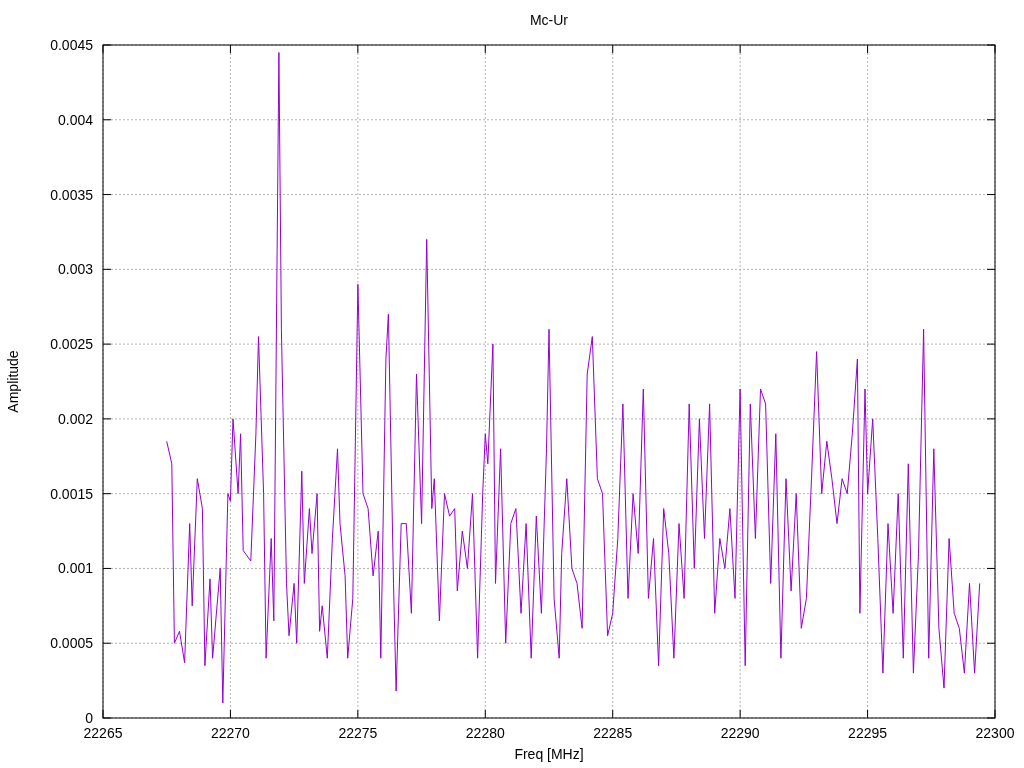 This screenshot has height=768, width=1024. What do you see at coordinates (613, 733) in the screenshot?
I see `tick-label: 22285` at bounding box center [613, 733].